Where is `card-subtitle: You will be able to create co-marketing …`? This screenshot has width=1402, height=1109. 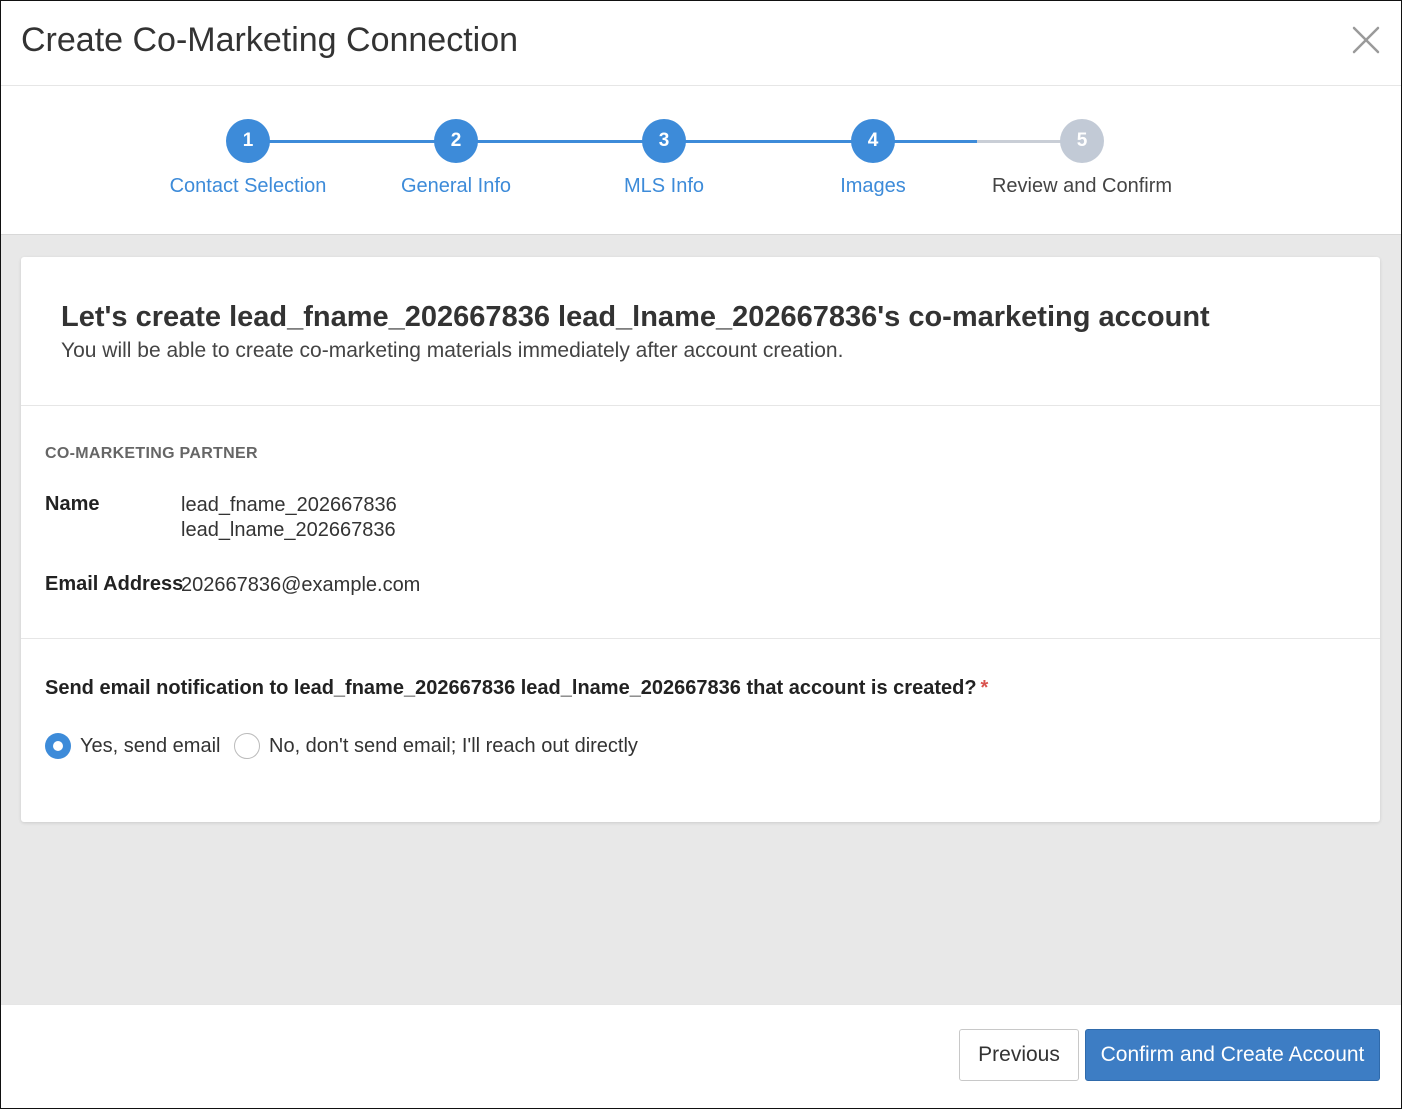 card-subtitle: You will be able to create co-marketing … is located at coordinates (452, 350).